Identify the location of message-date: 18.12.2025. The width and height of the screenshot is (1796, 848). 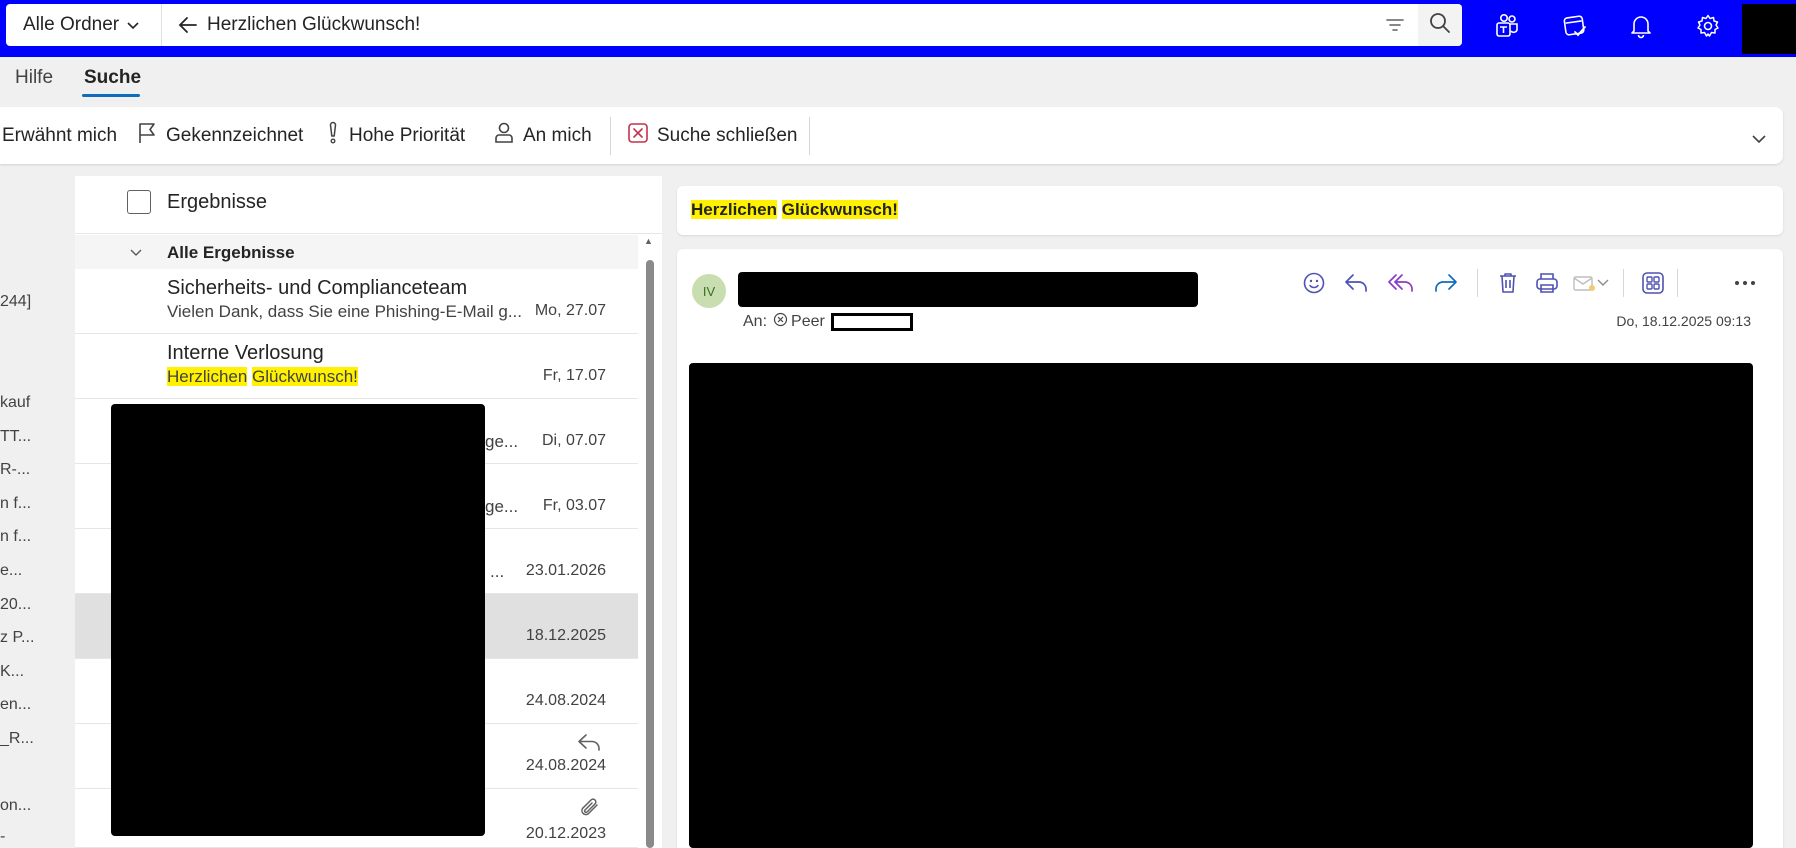
(565, 635).